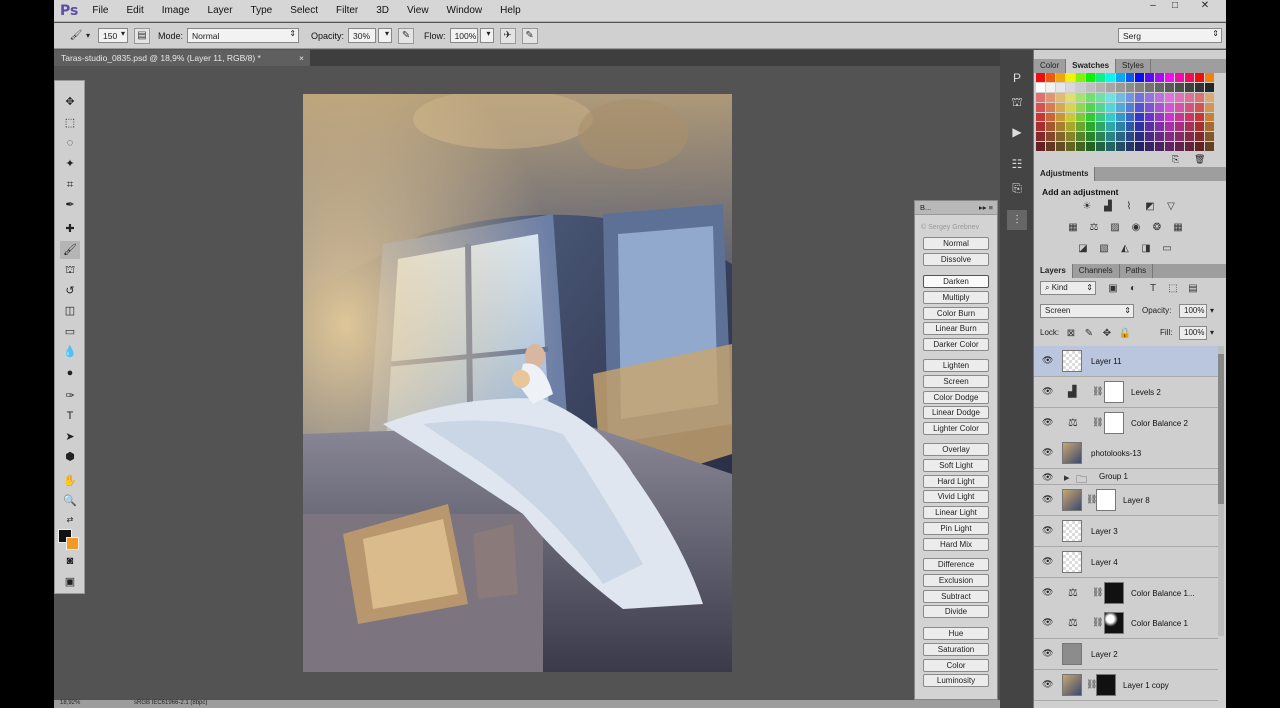  What do you see at coordinates (1113, 288) in the screenshot?
I see `filter-pixel-icon: ▣` at bounding box center [1113, 288].